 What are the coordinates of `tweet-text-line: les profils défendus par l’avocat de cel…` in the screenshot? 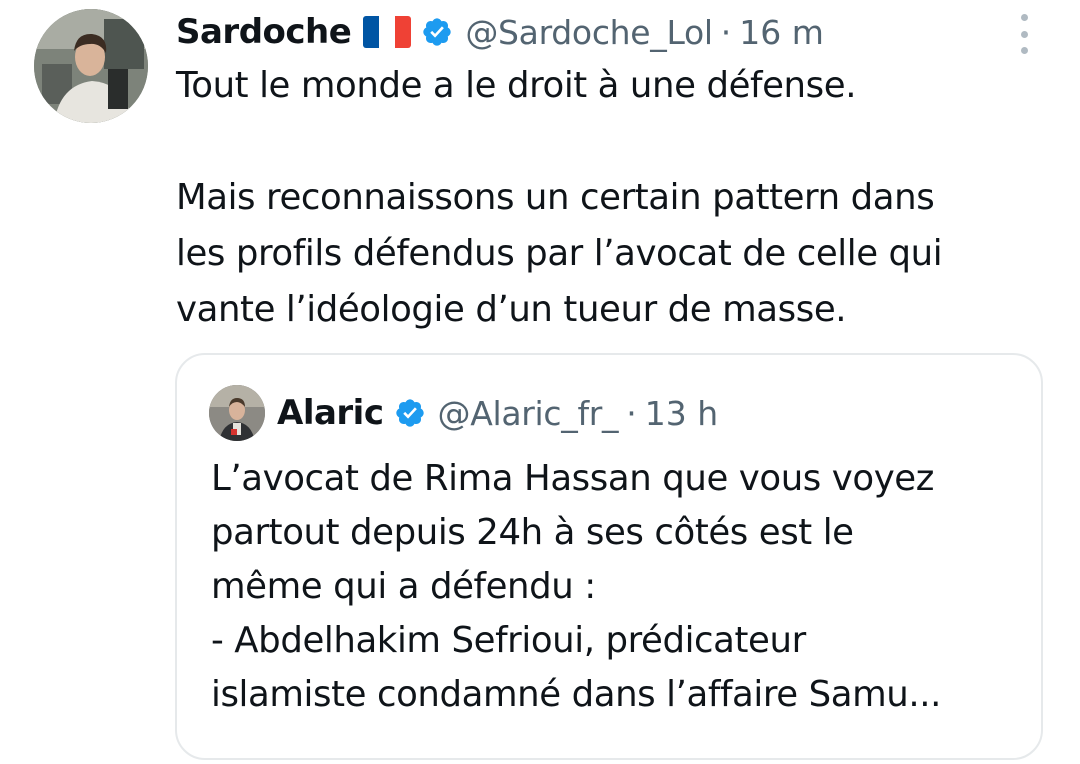 It's located at (559, 253).